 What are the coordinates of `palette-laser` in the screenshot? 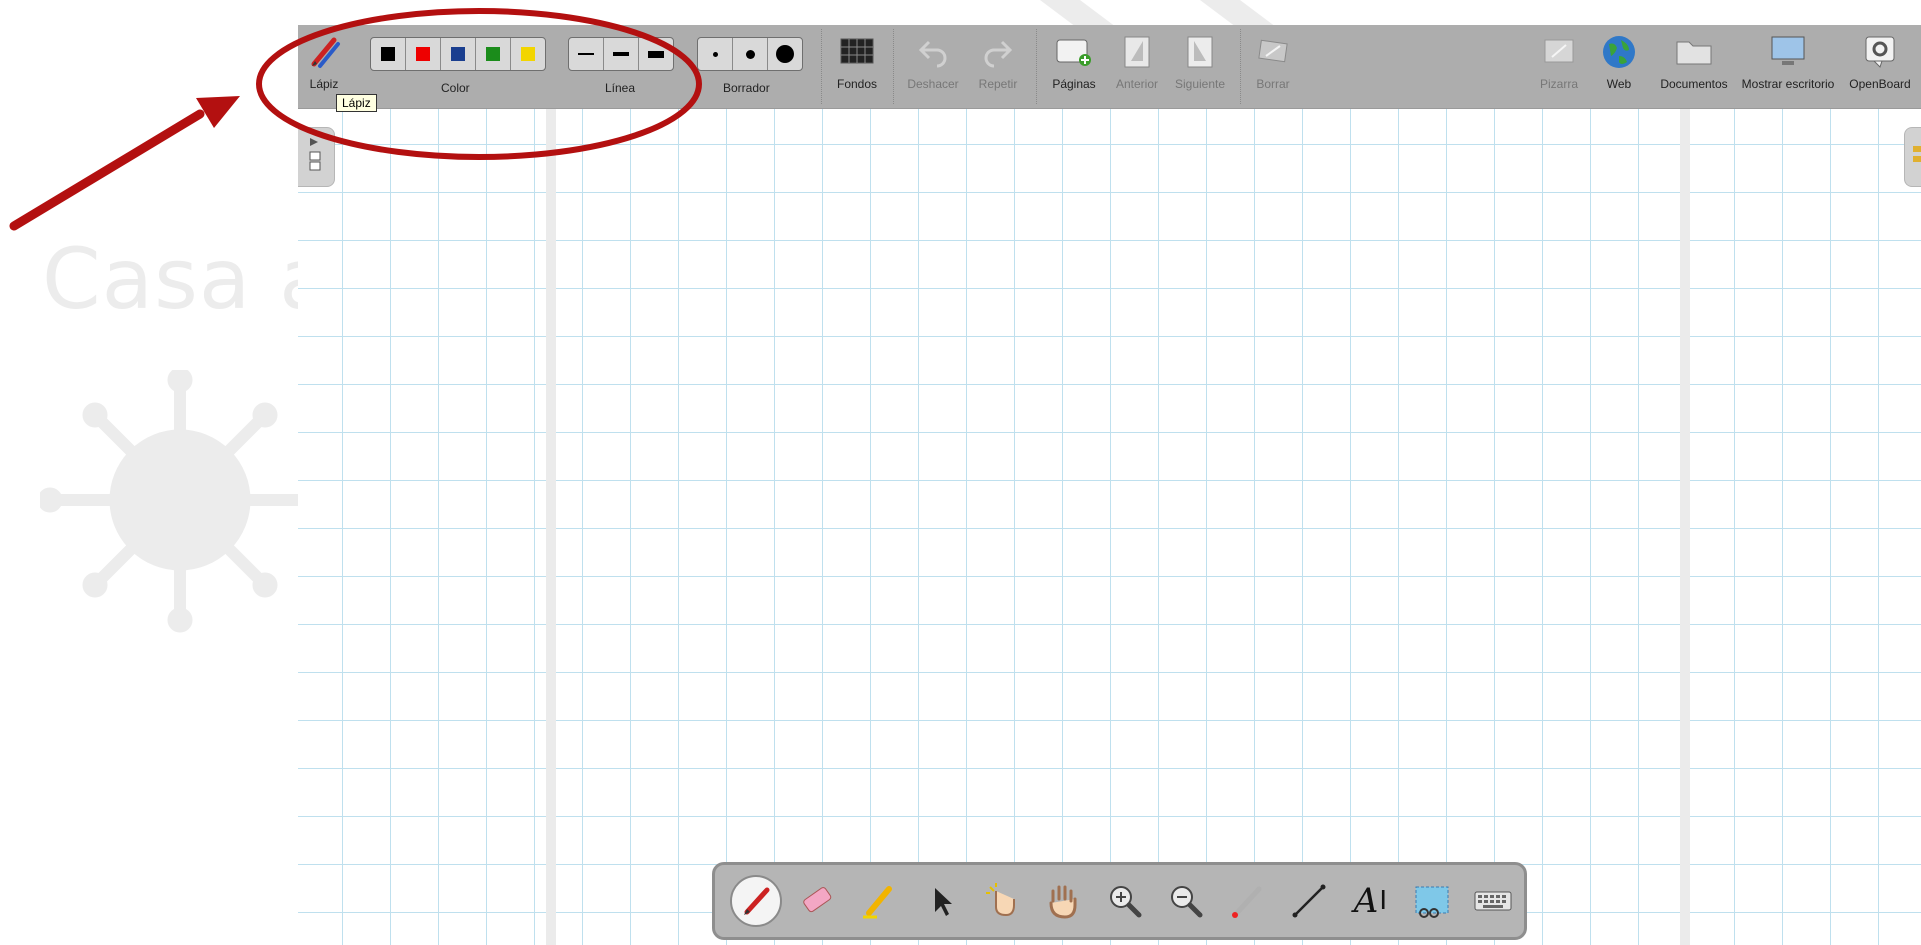 It's located at (1247, 901).